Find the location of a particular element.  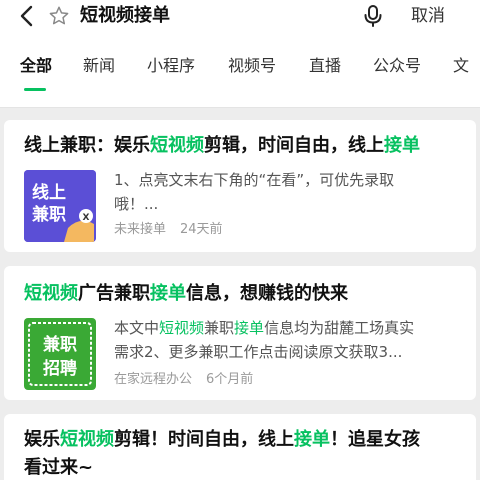

recruitment-thumbnail-icon: 兼职 招聘 is located at coordinates (60, 354).